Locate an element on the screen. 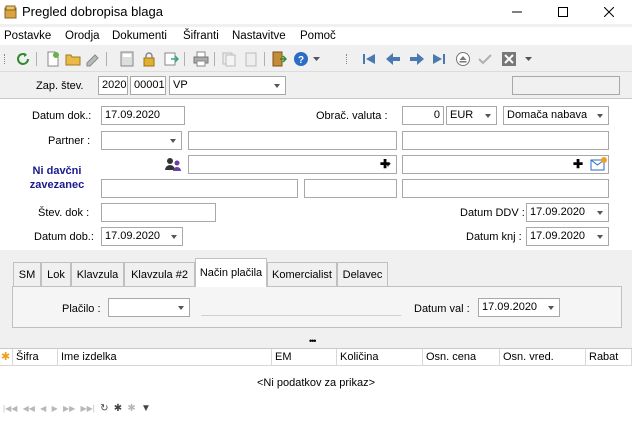 The height and width of the screenshot is (422, 632). menu-orodja: Orodja is located at coordinates (82, 36).